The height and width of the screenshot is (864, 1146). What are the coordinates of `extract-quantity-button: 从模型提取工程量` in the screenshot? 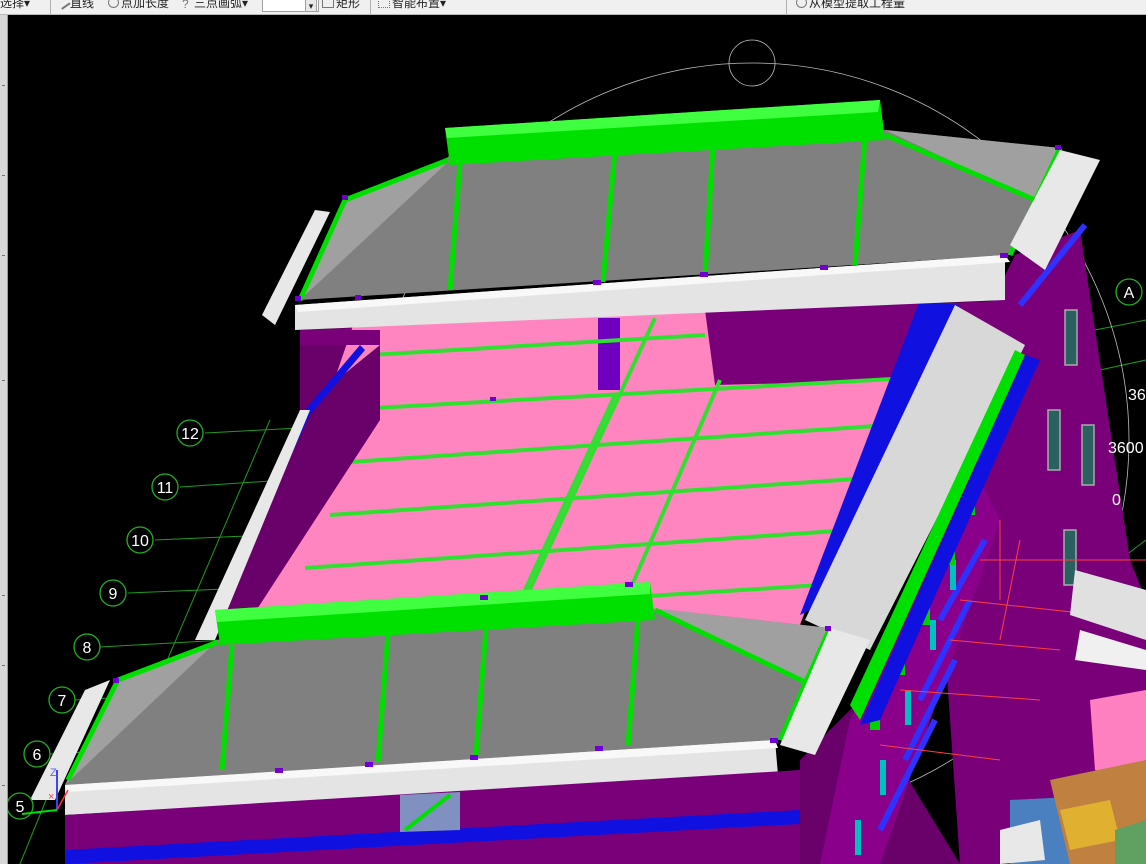 It's located at (850, 7).